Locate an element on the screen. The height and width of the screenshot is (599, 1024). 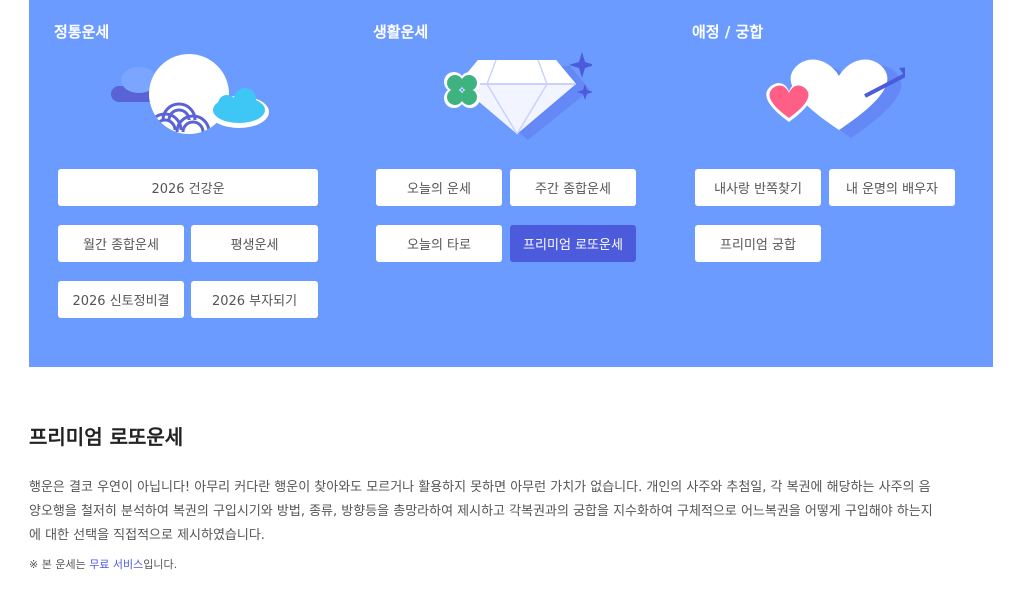
description-line: 에 대한 선택을 직접적으로 제시하였습니다. is located at coordinates (147, 535).